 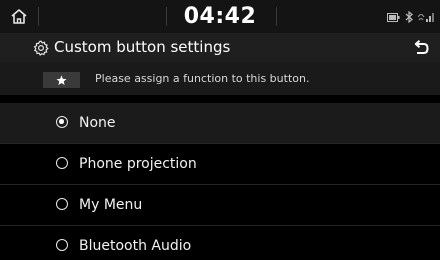 I want to click on back-arrow-icon, so click(x=421, y=48).